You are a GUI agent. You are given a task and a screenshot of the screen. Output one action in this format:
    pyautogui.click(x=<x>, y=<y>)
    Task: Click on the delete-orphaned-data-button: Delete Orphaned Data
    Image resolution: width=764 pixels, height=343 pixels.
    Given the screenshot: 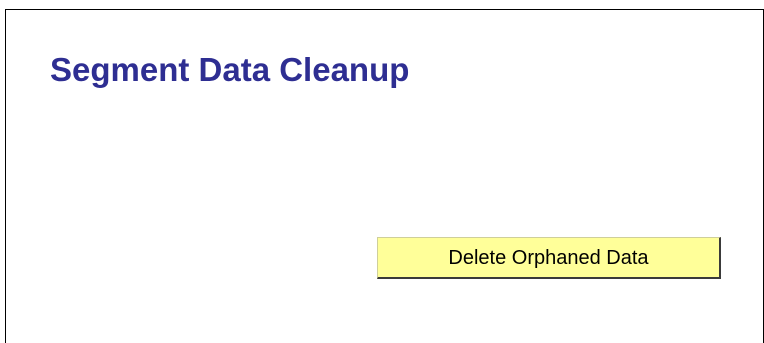 What is the action you would take?
    pyautogui.click(x=549, y=258)
    